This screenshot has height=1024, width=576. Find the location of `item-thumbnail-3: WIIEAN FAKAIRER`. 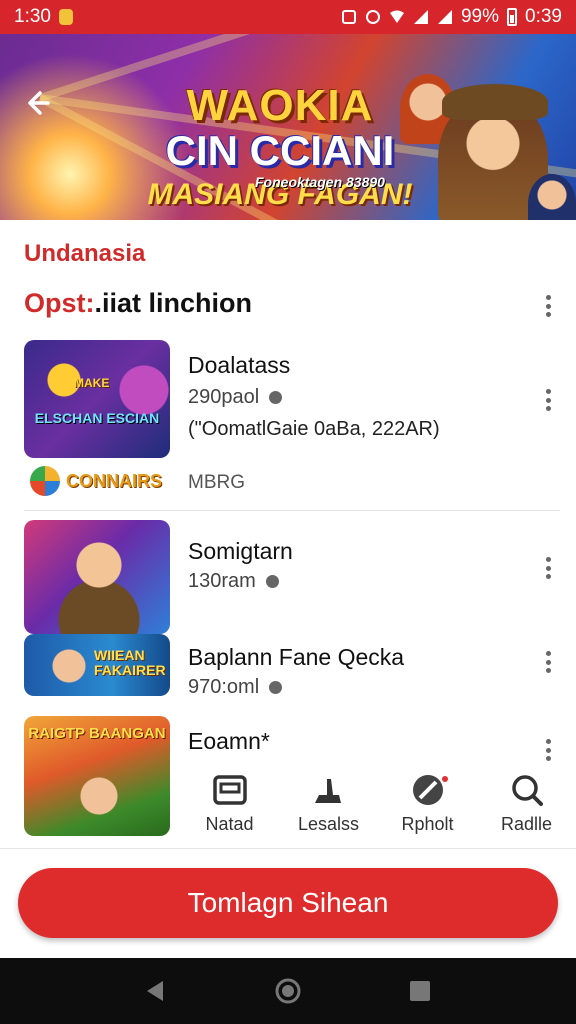

item-thumbnail-3: WIIEAN FAKAIRER is located at coordinates (97, 665).